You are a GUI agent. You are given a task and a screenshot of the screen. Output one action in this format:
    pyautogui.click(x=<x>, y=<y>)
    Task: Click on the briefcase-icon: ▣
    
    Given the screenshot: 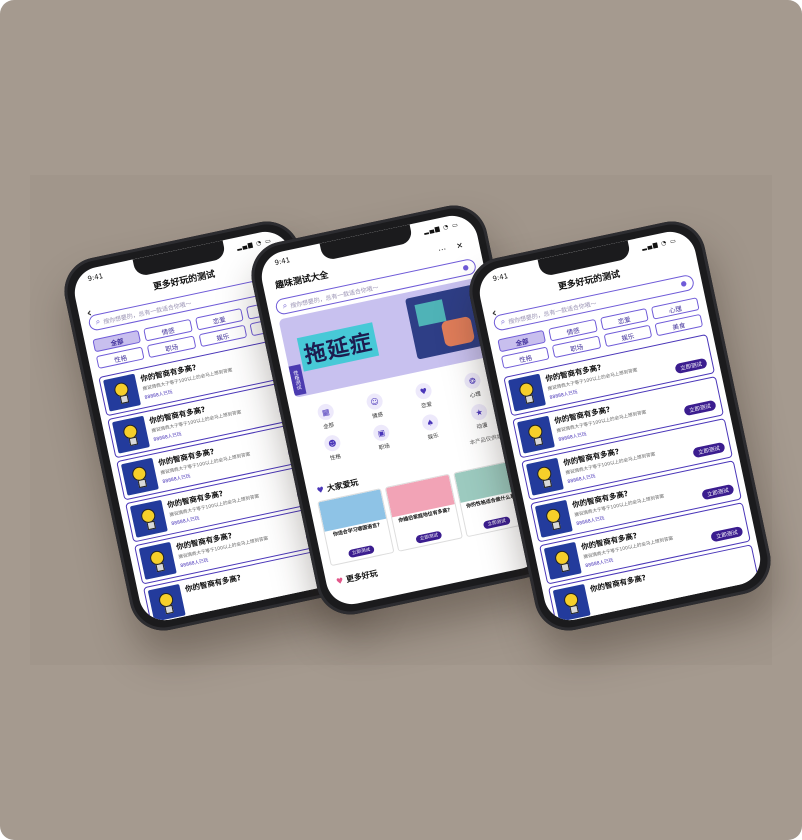 What is the action you would take?
    pyautogui.click(x=381, y=433)
    